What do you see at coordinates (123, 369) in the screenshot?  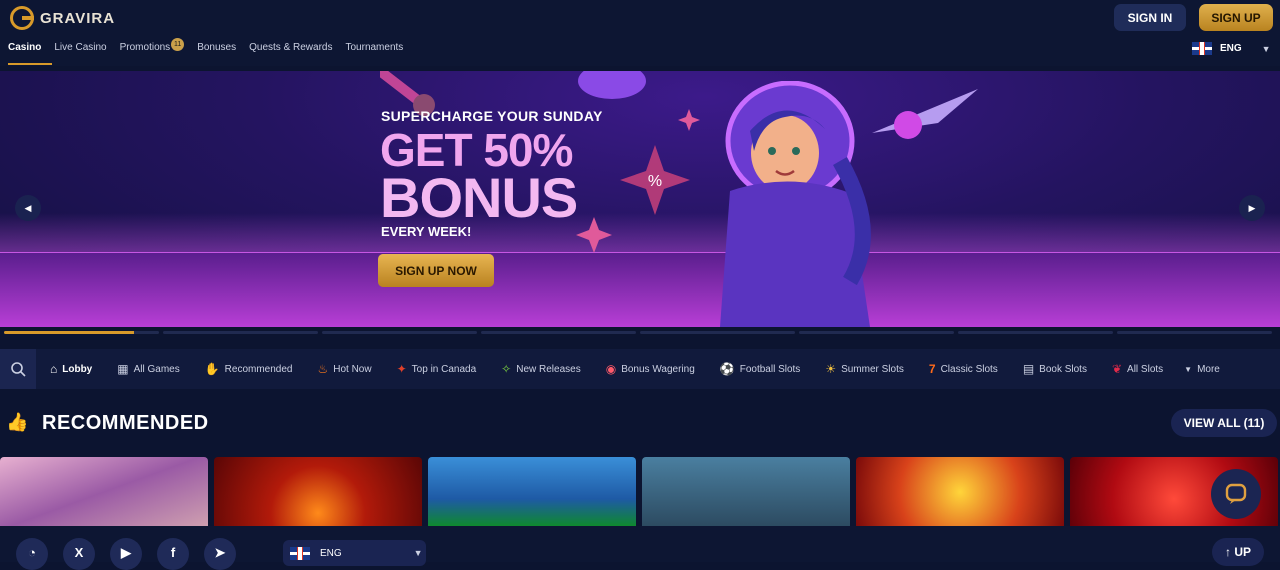 I see `grid-icon: ▦` at bounding box center [123, 369].